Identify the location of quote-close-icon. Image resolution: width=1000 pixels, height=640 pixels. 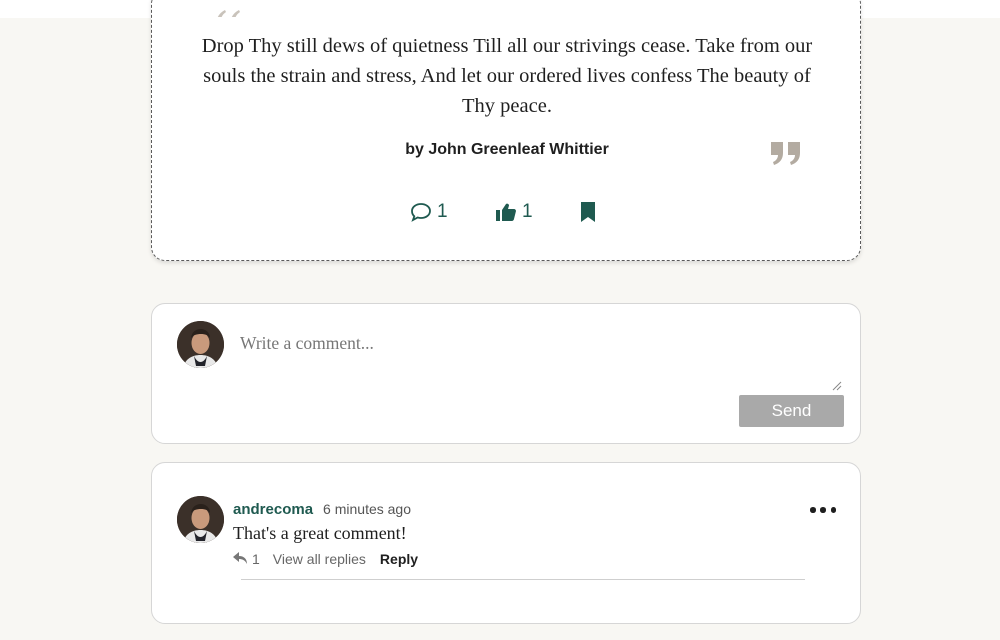
(787, 154).